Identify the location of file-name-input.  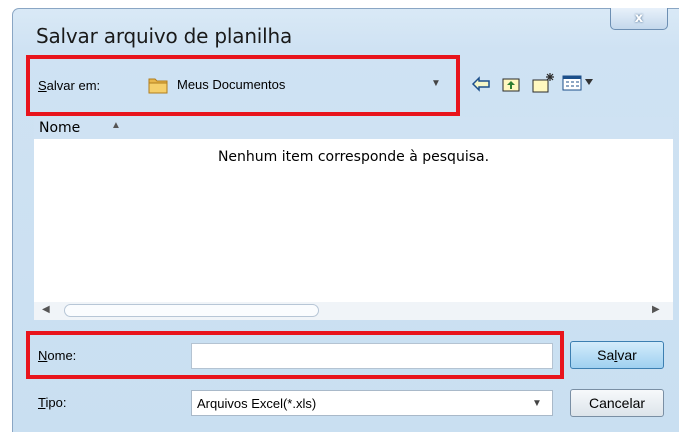
(372, 356).